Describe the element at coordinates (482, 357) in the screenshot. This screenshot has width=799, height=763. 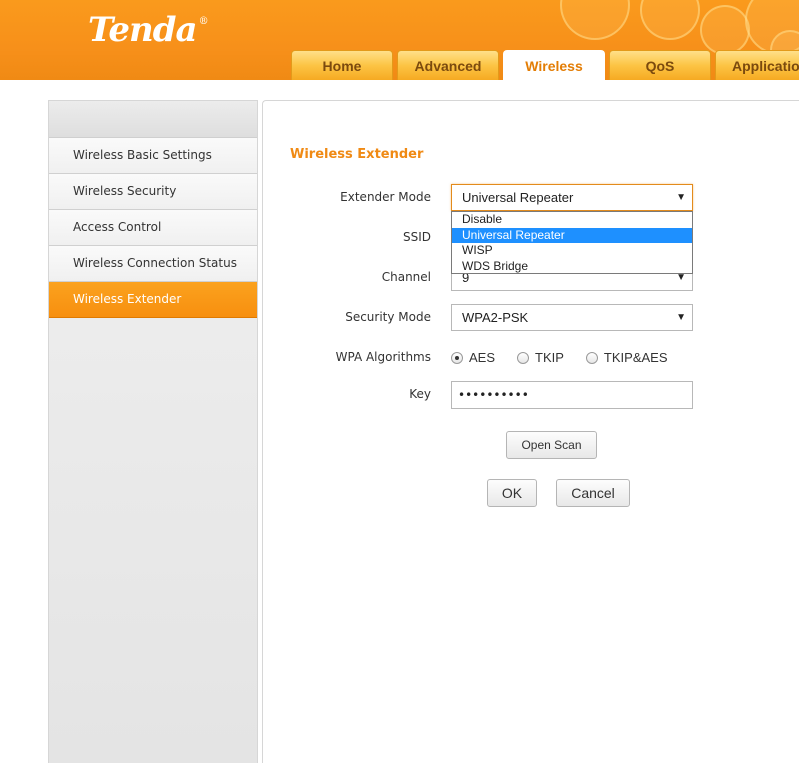
I see `radio-label-aes: AES` at that location.